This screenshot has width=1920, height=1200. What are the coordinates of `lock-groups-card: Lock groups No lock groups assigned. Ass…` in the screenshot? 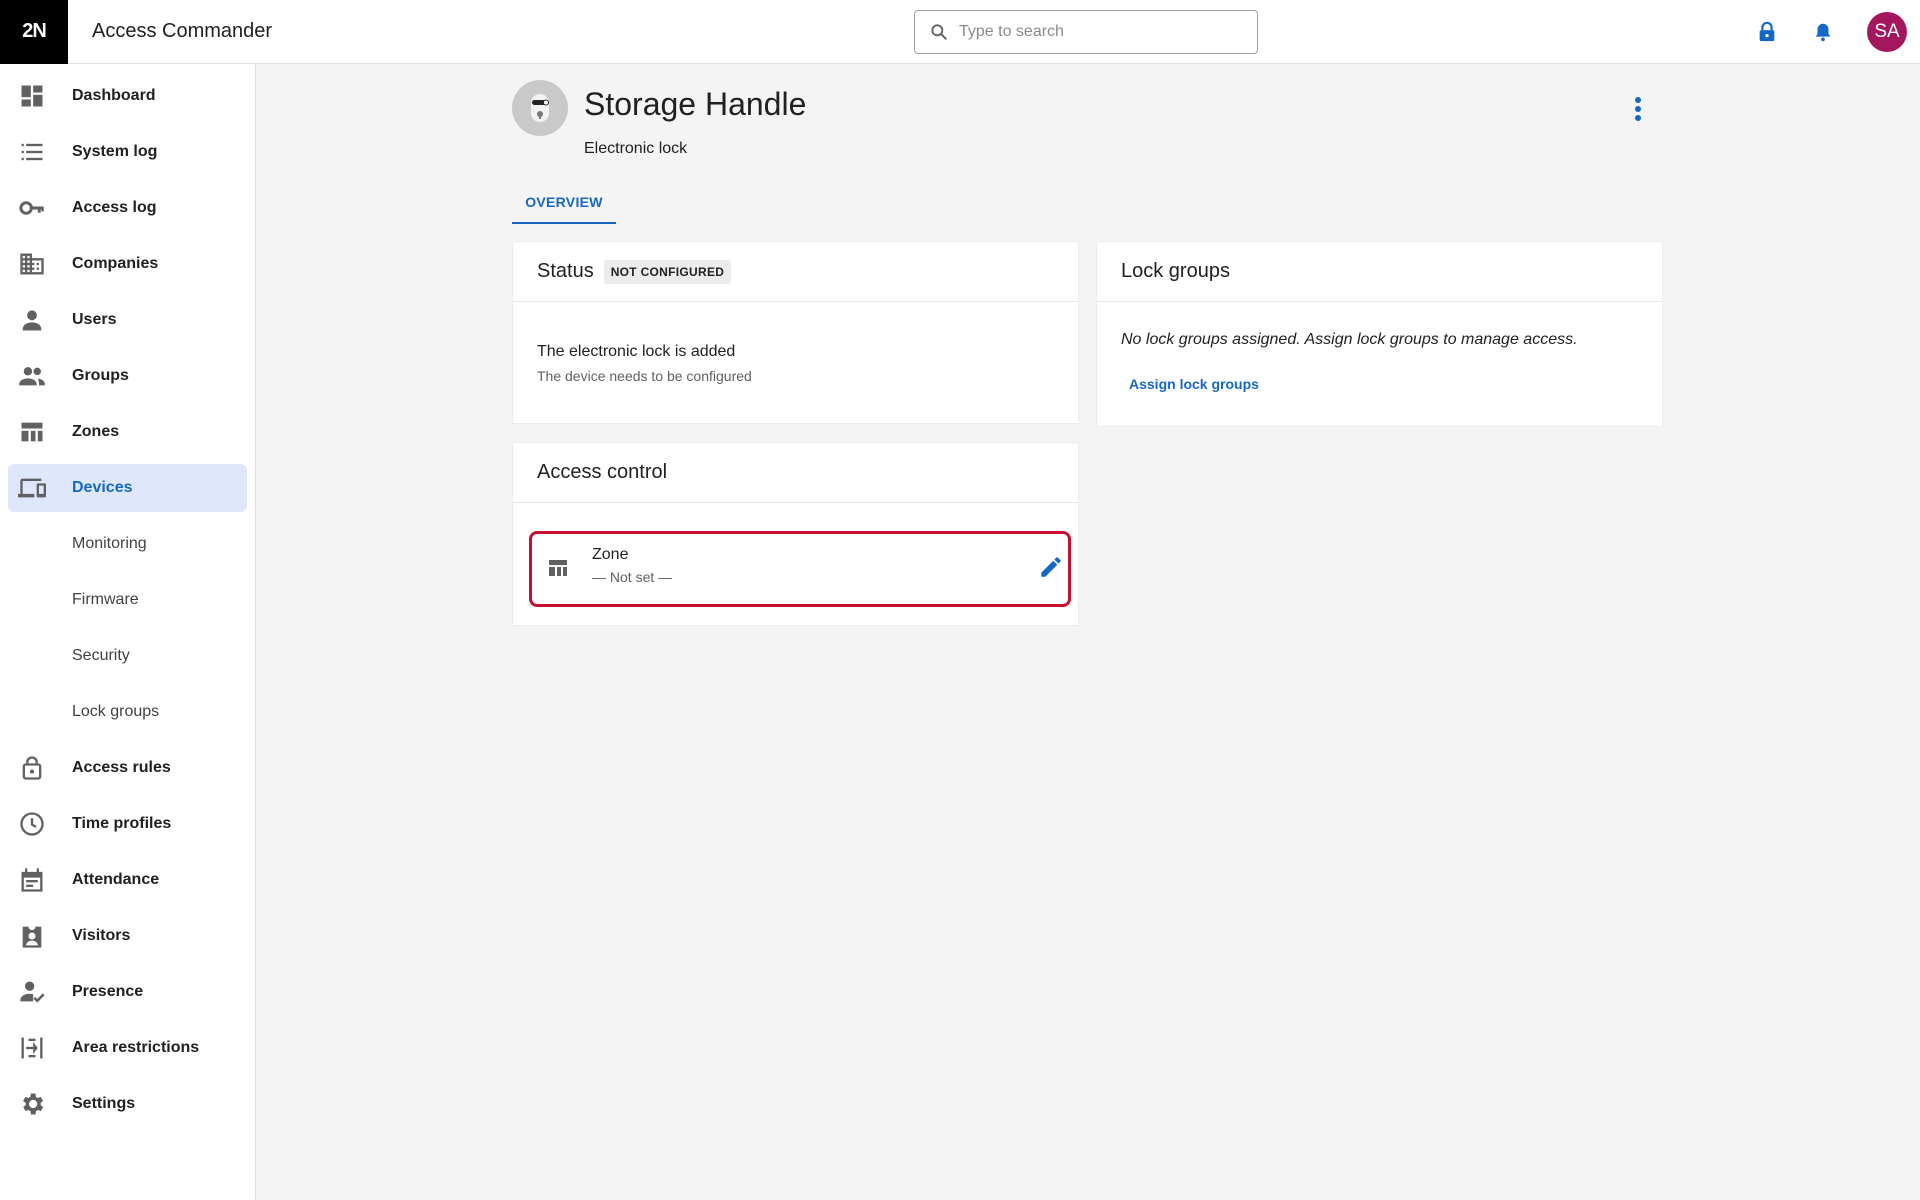 It's located at (1379, 334).